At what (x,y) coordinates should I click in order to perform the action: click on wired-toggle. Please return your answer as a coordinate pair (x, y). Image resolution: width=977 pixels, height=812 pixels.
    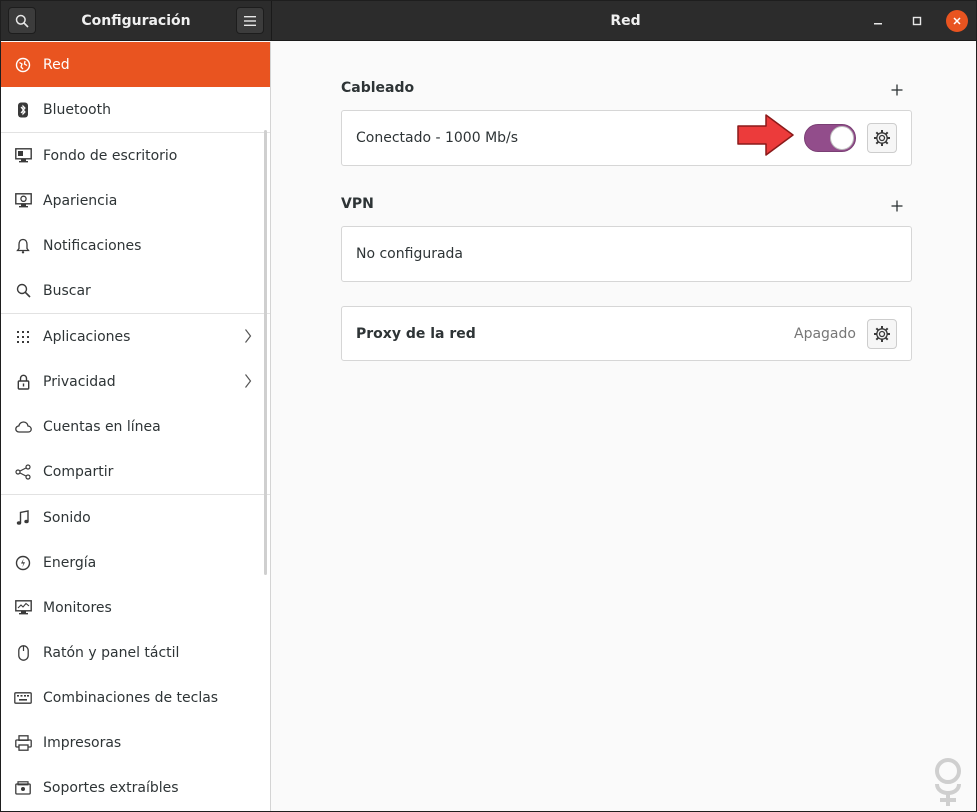
    Looking at the image, I should click on (830, 138).